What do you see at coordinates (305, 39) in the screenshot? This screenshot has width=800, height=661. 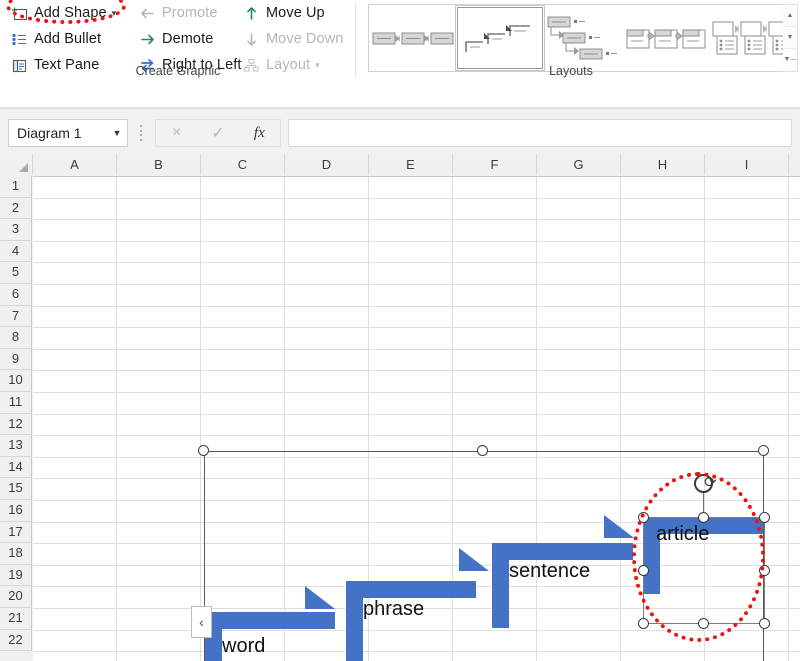 I see `move-down-label: Move Down` at bounding box center [305, 39].